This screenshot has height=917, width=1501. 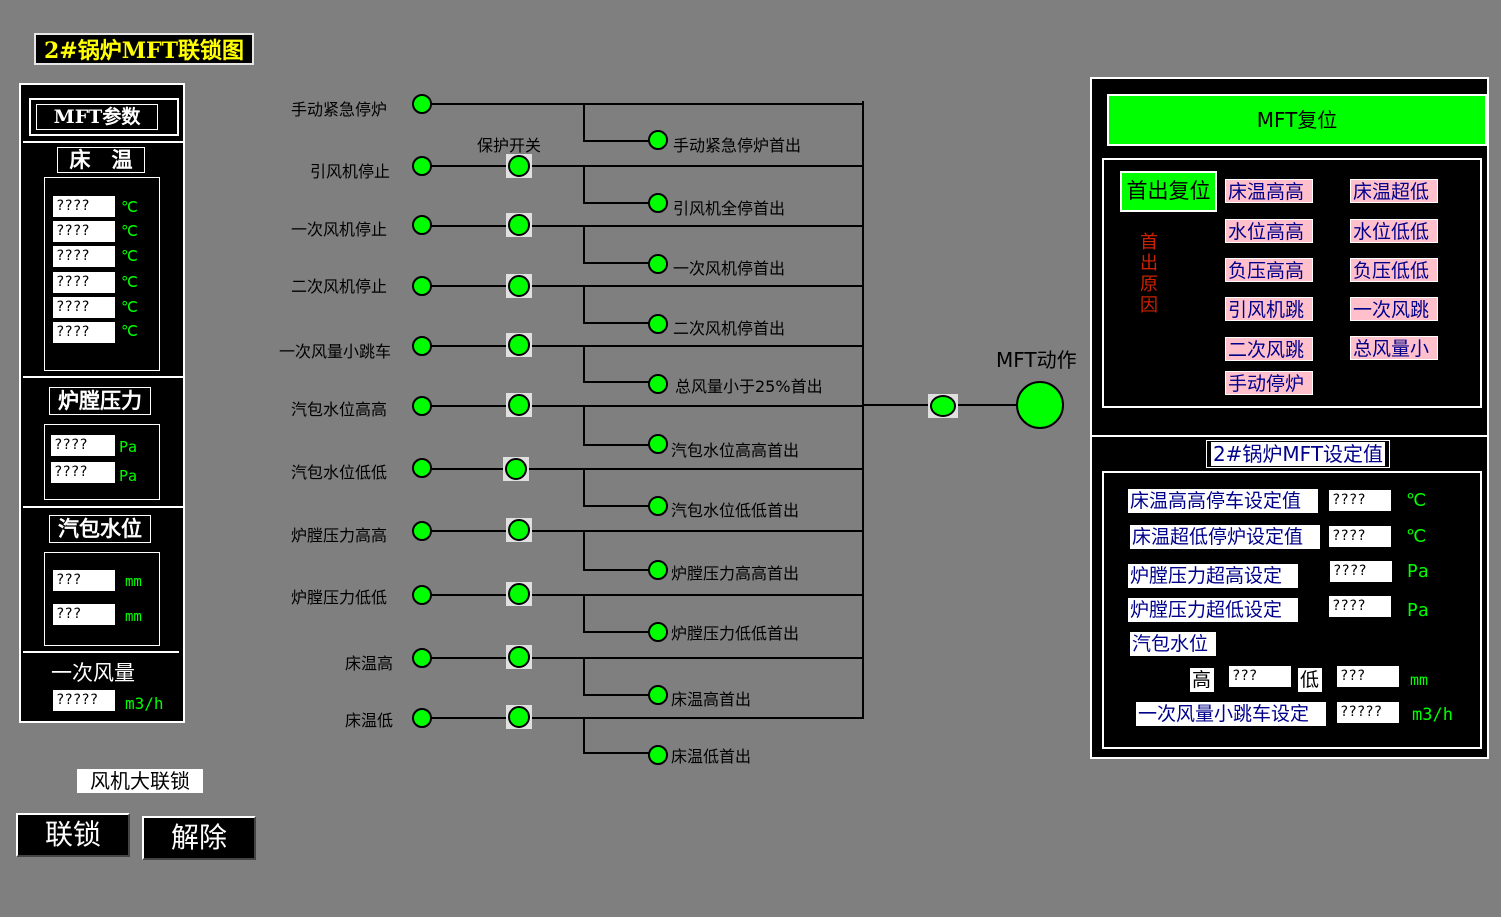 I want to click on first-cause-indicator: 水位低低, so click(x=1394, y=231).